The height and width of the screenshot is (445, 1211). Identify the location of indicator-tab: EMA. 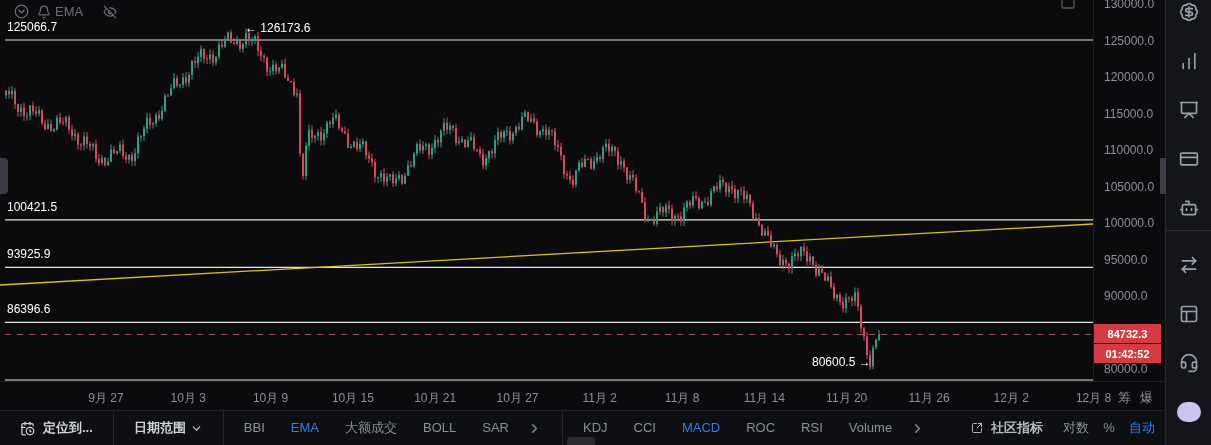
(304, 428).